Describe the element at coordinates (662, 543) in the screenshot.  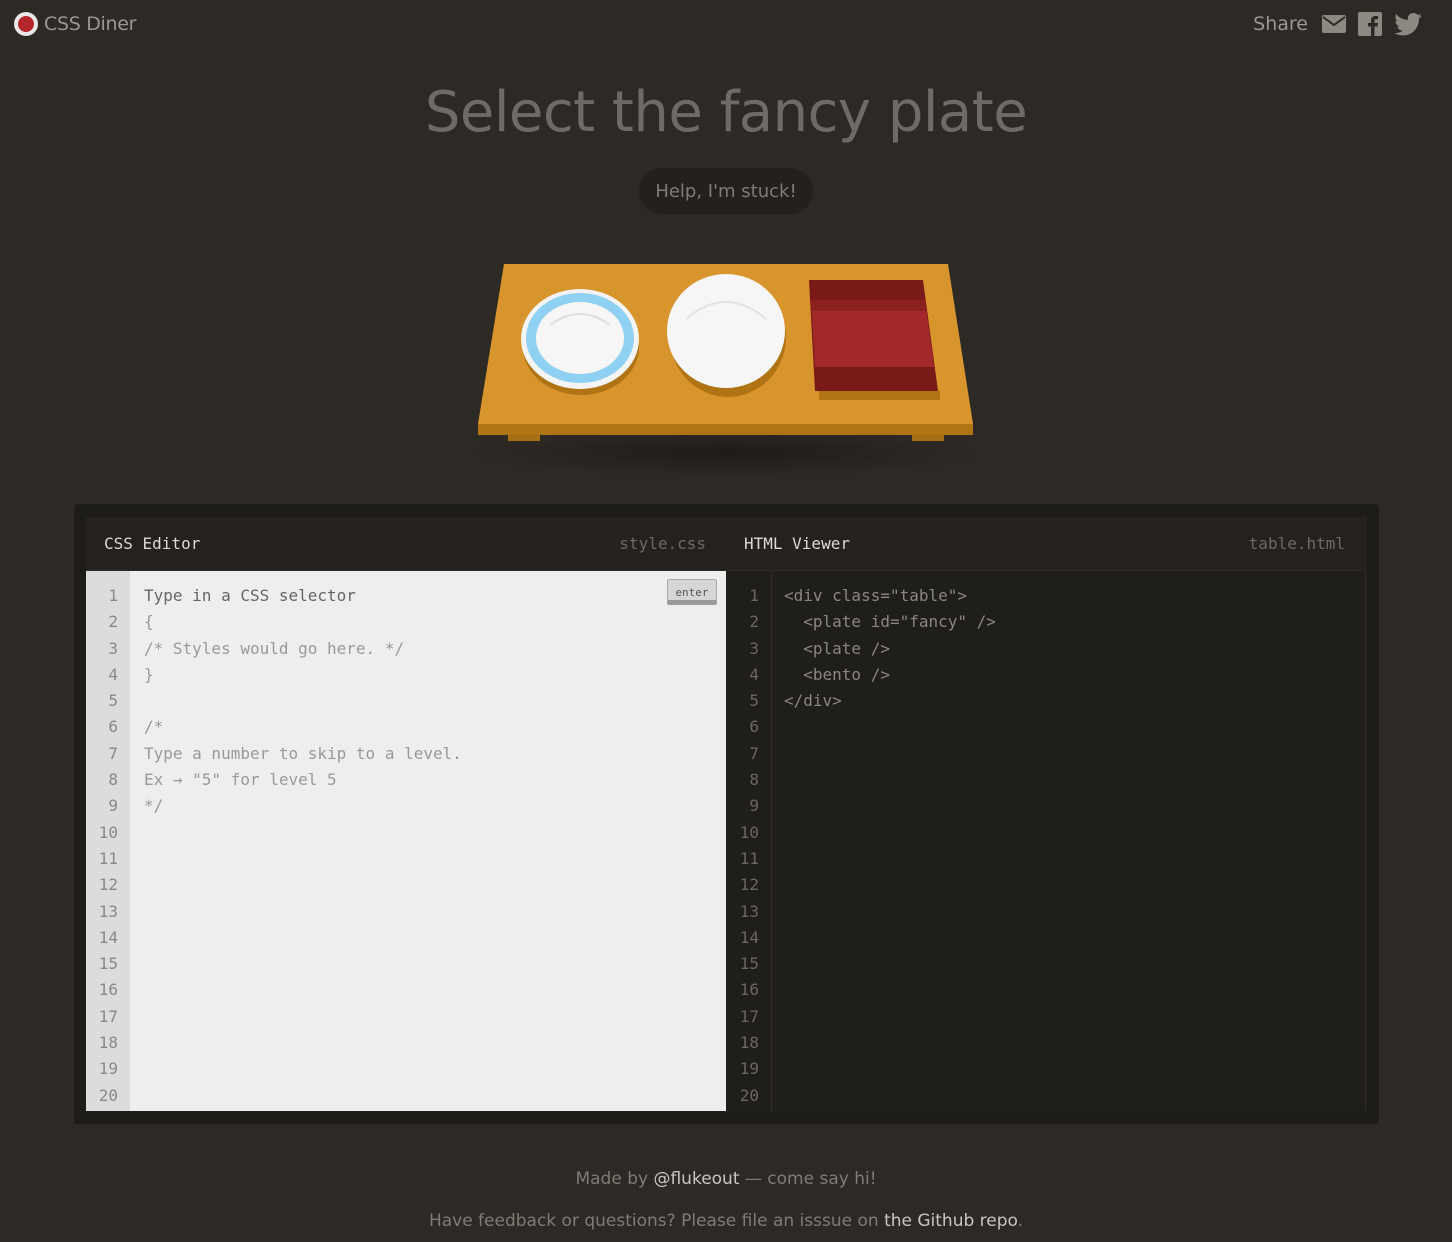
I see `css-filename: style.css` at that location.